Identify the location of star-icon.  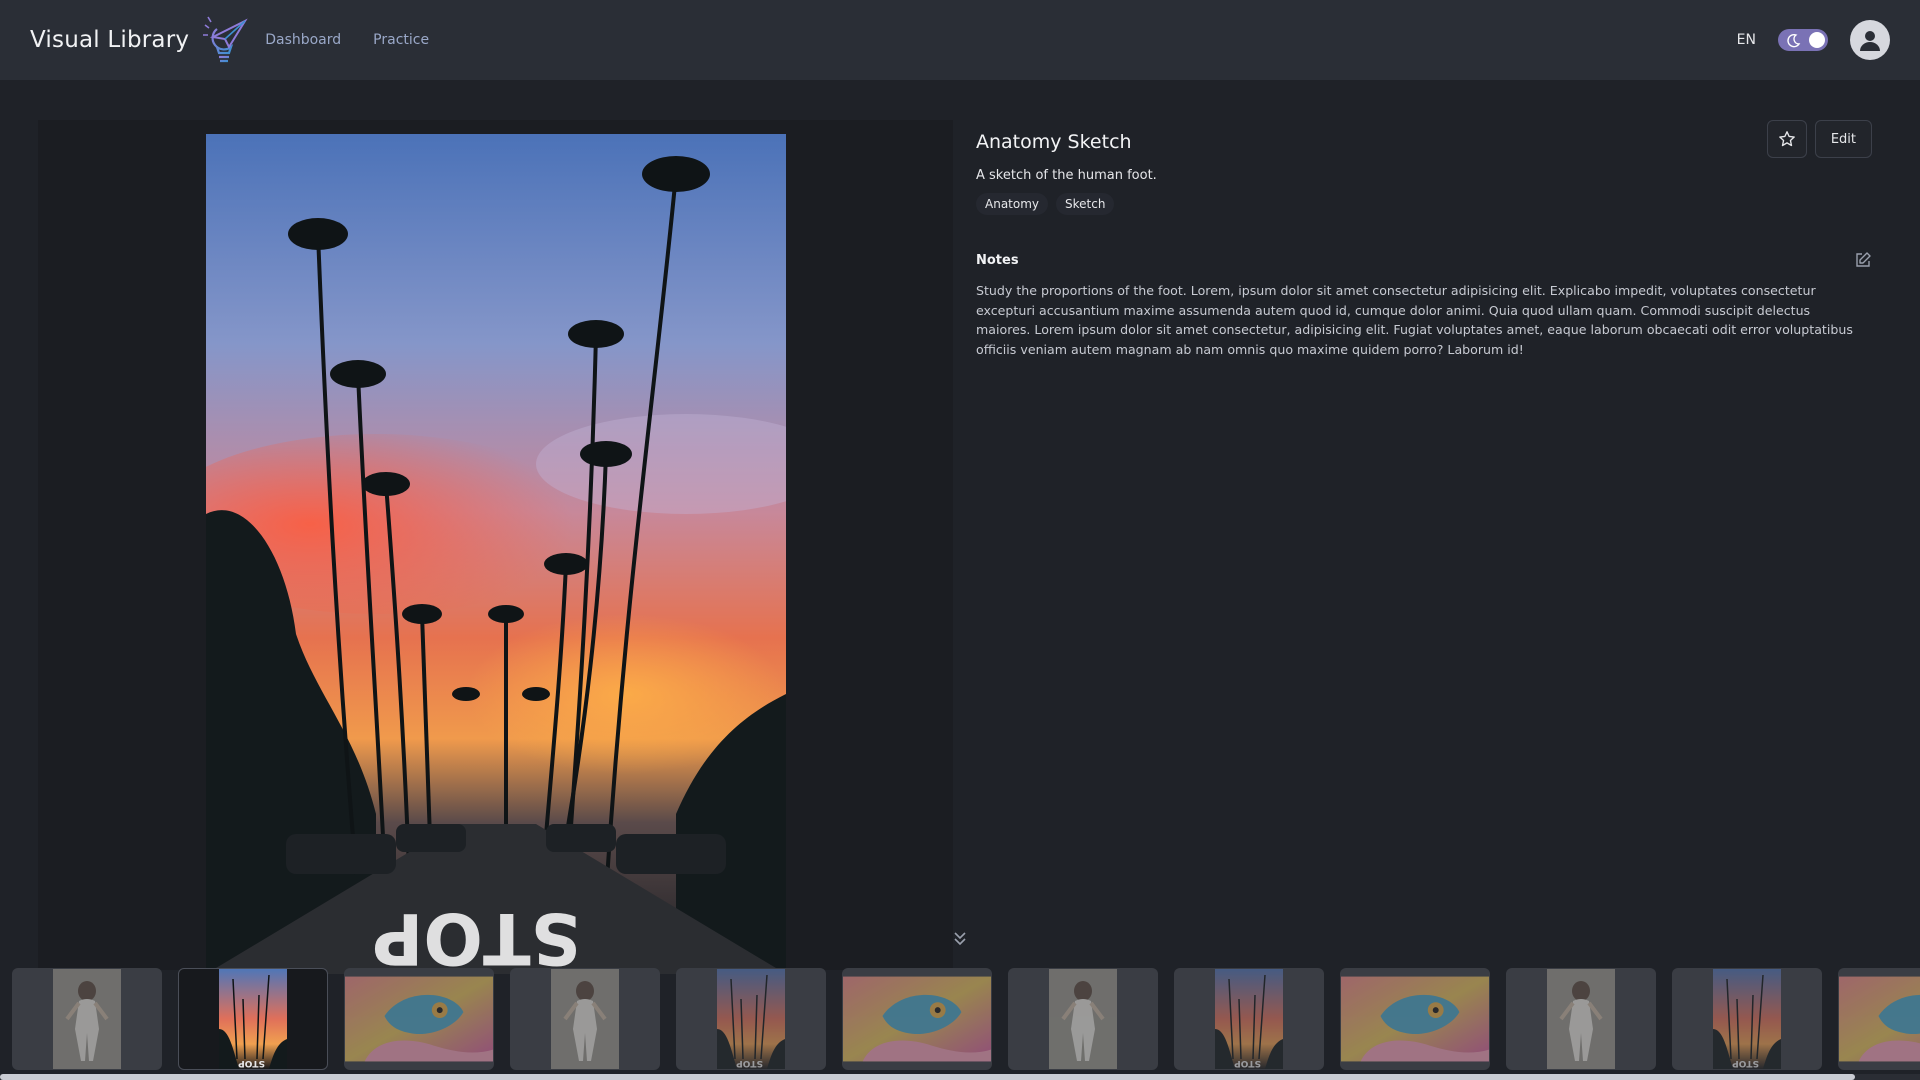
(1786, 139).